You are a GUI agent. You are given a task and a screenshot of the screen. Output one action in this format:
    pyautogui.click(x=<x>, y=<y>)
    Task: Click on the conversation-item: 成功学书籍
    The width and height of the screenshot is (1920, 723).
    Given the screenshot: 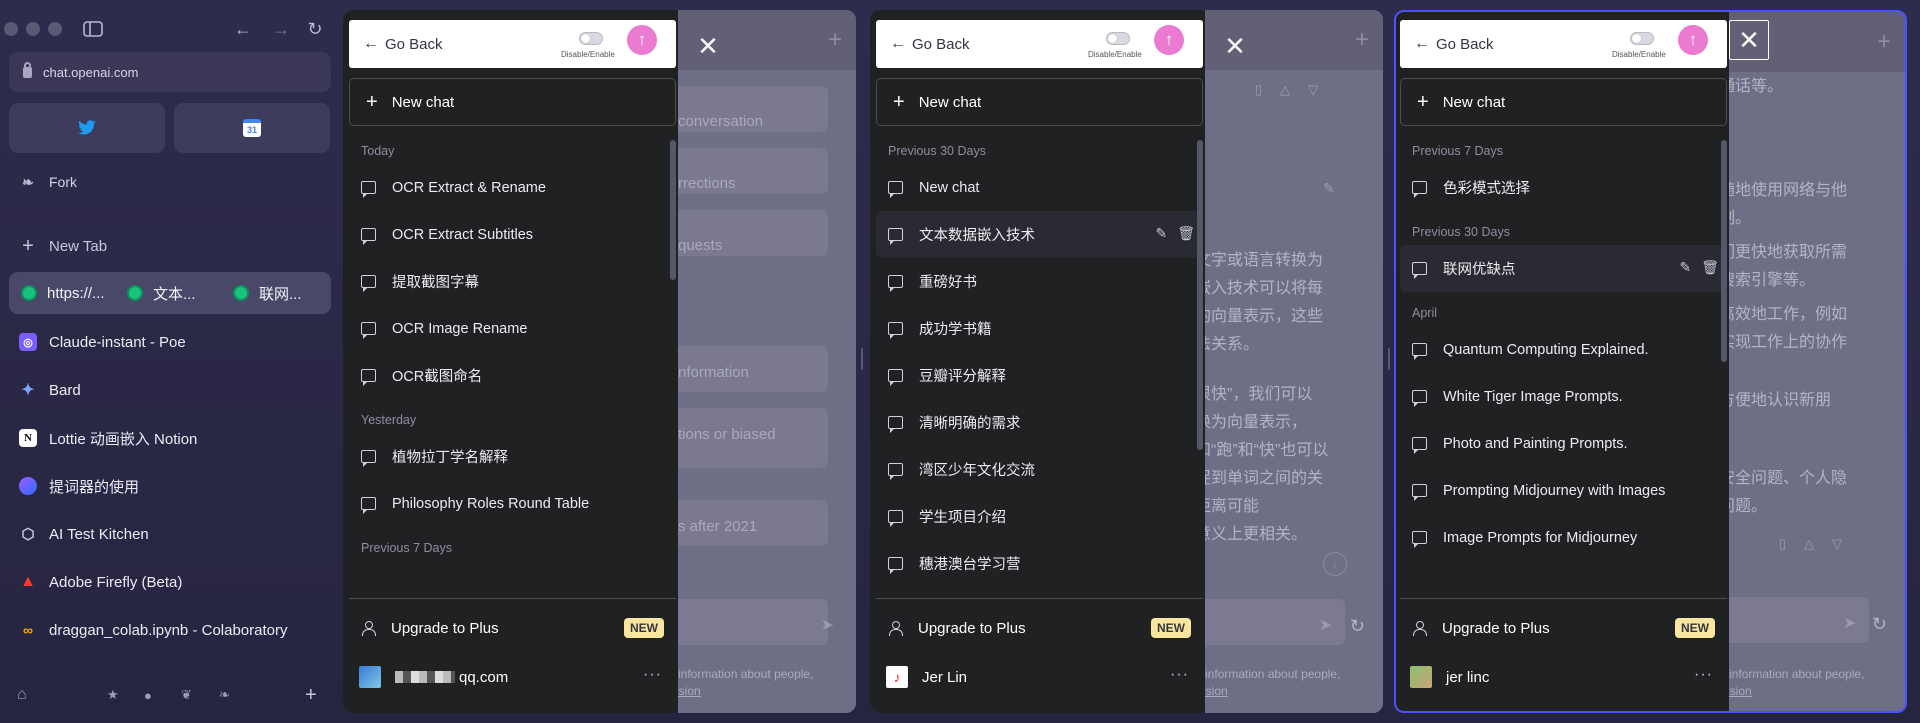 What is the action you would take?
    pyautogui.click(x=1039, y=328)
    